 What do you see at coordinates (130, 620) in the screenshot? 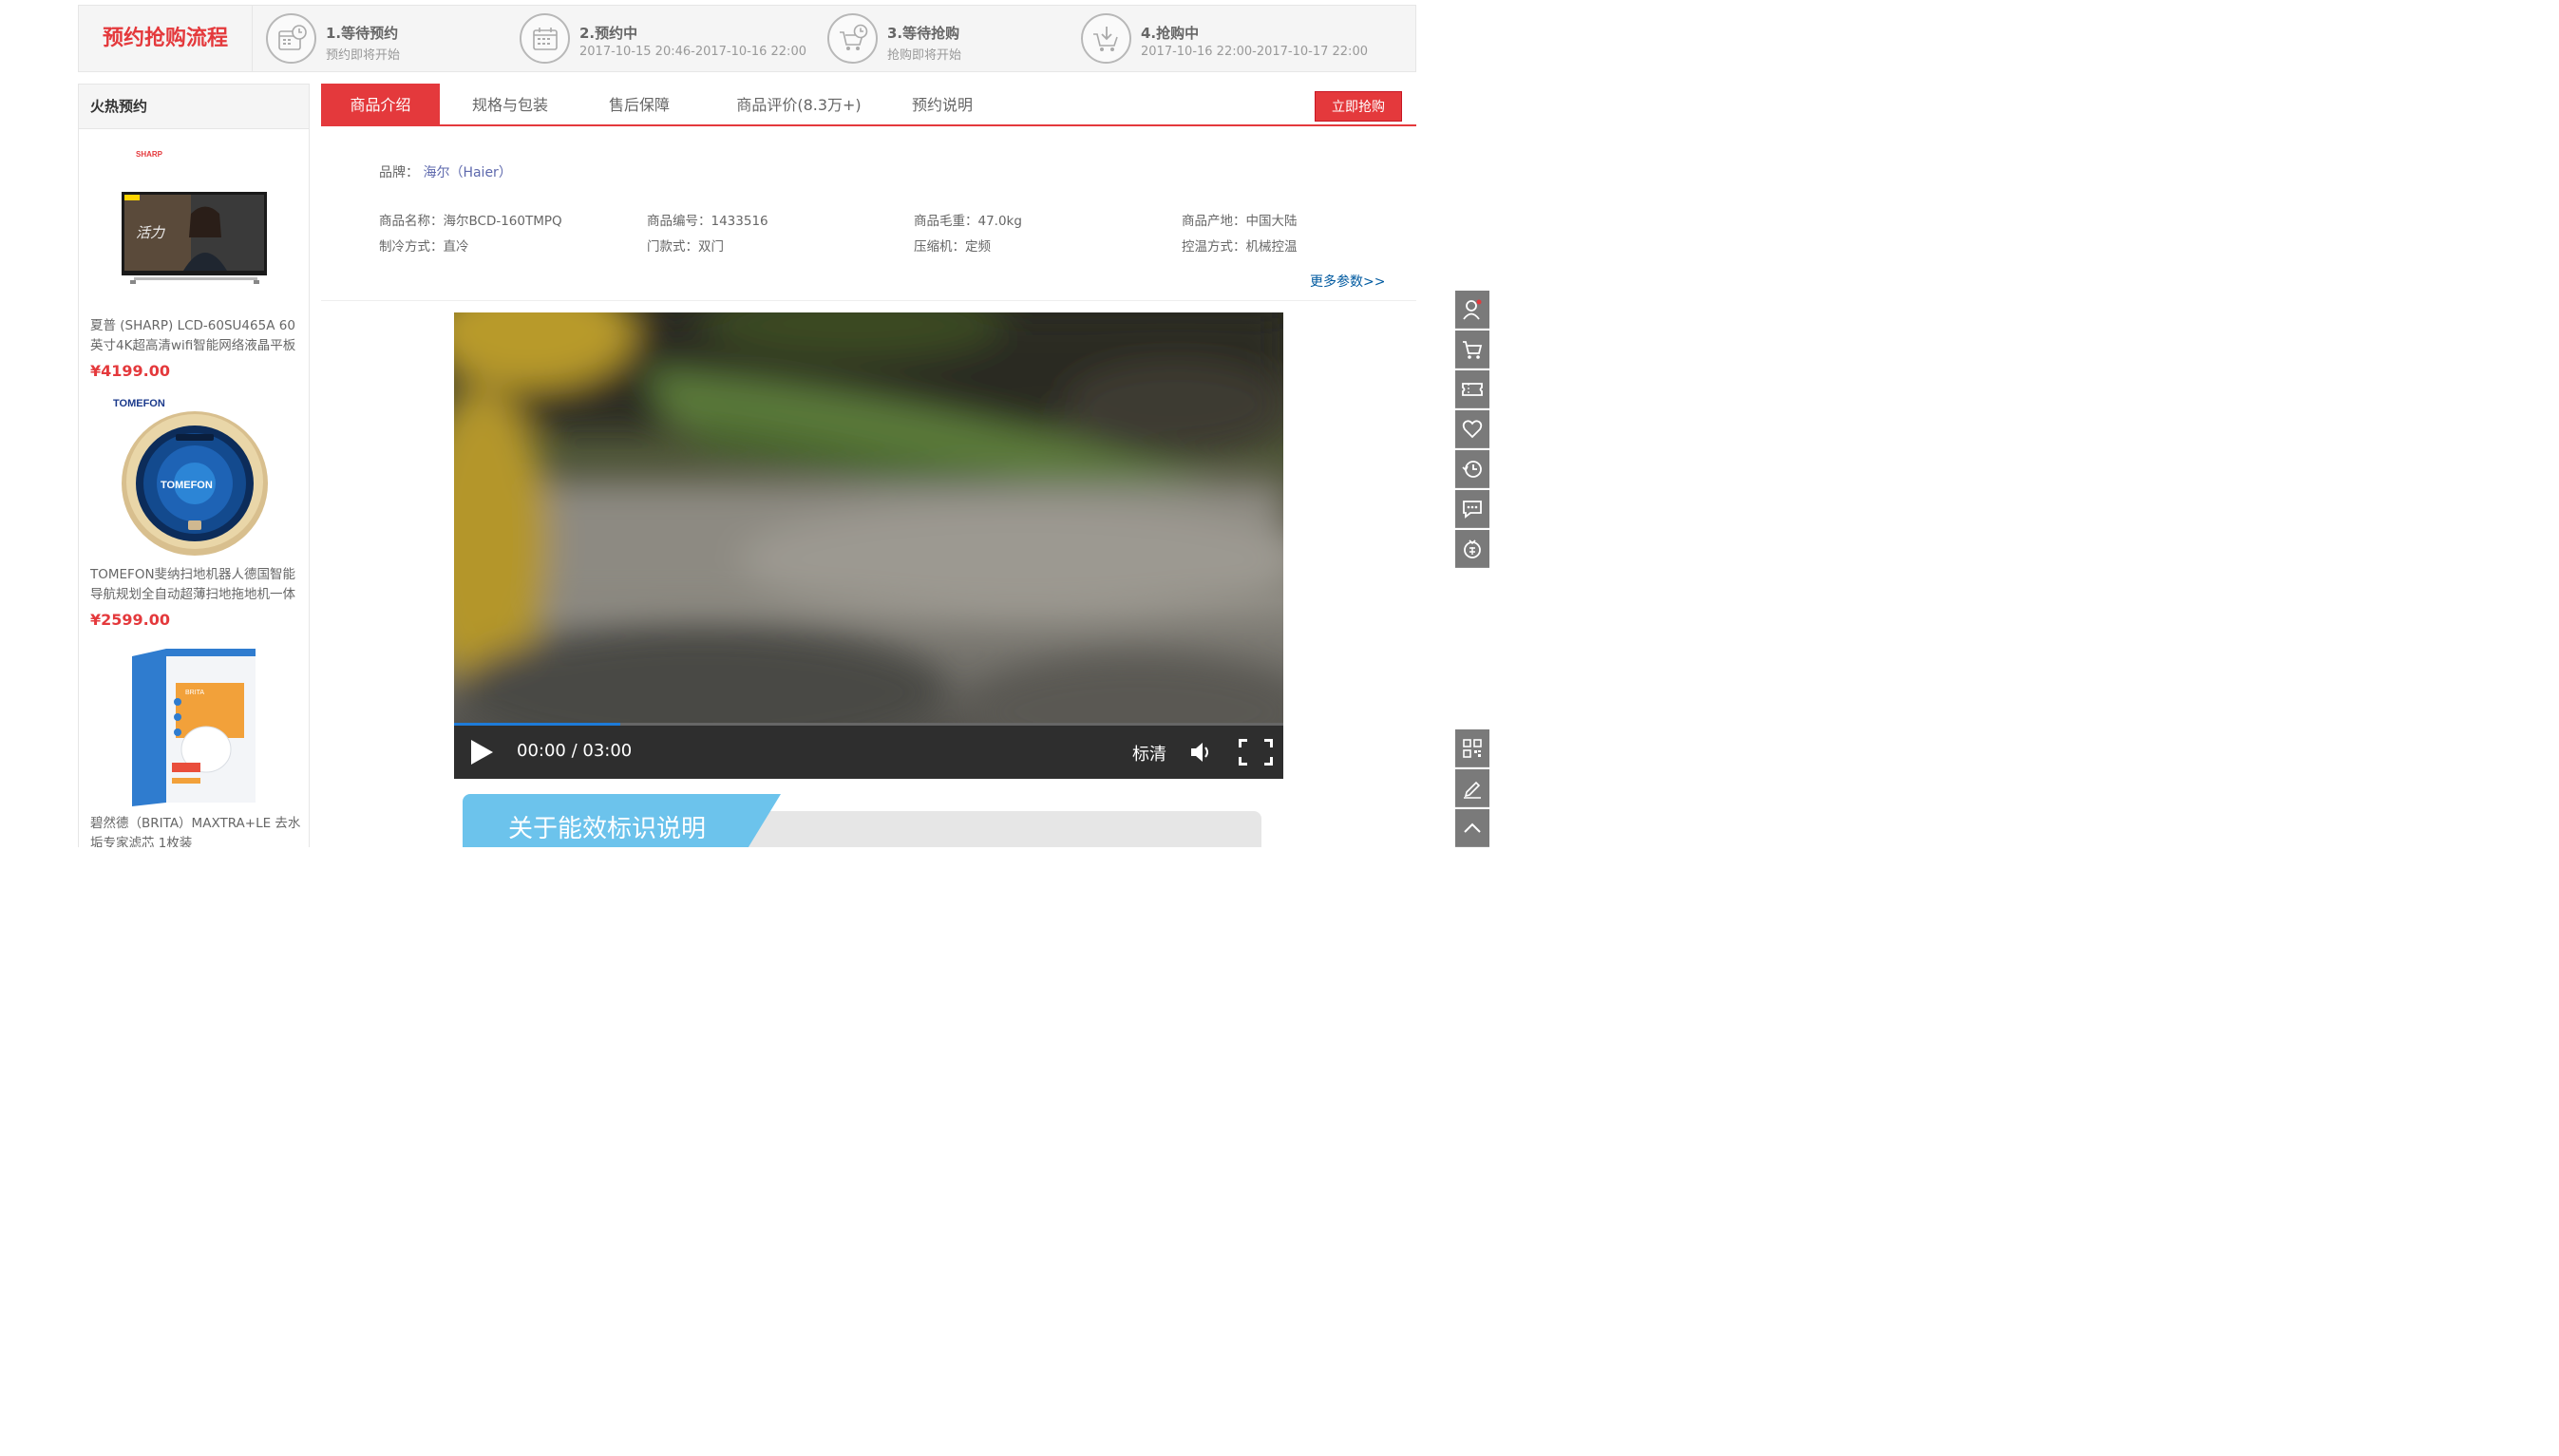
I see `product-price: ¥2599.00` at bounding box center [130, 620].